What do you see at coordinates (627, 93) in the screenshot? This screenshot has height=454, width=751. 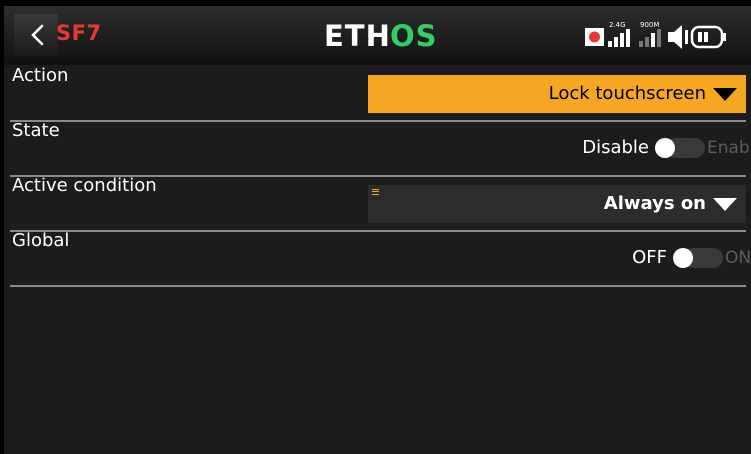 I see `action-value: Lock touchscreen` at bounding box center [627, 93].